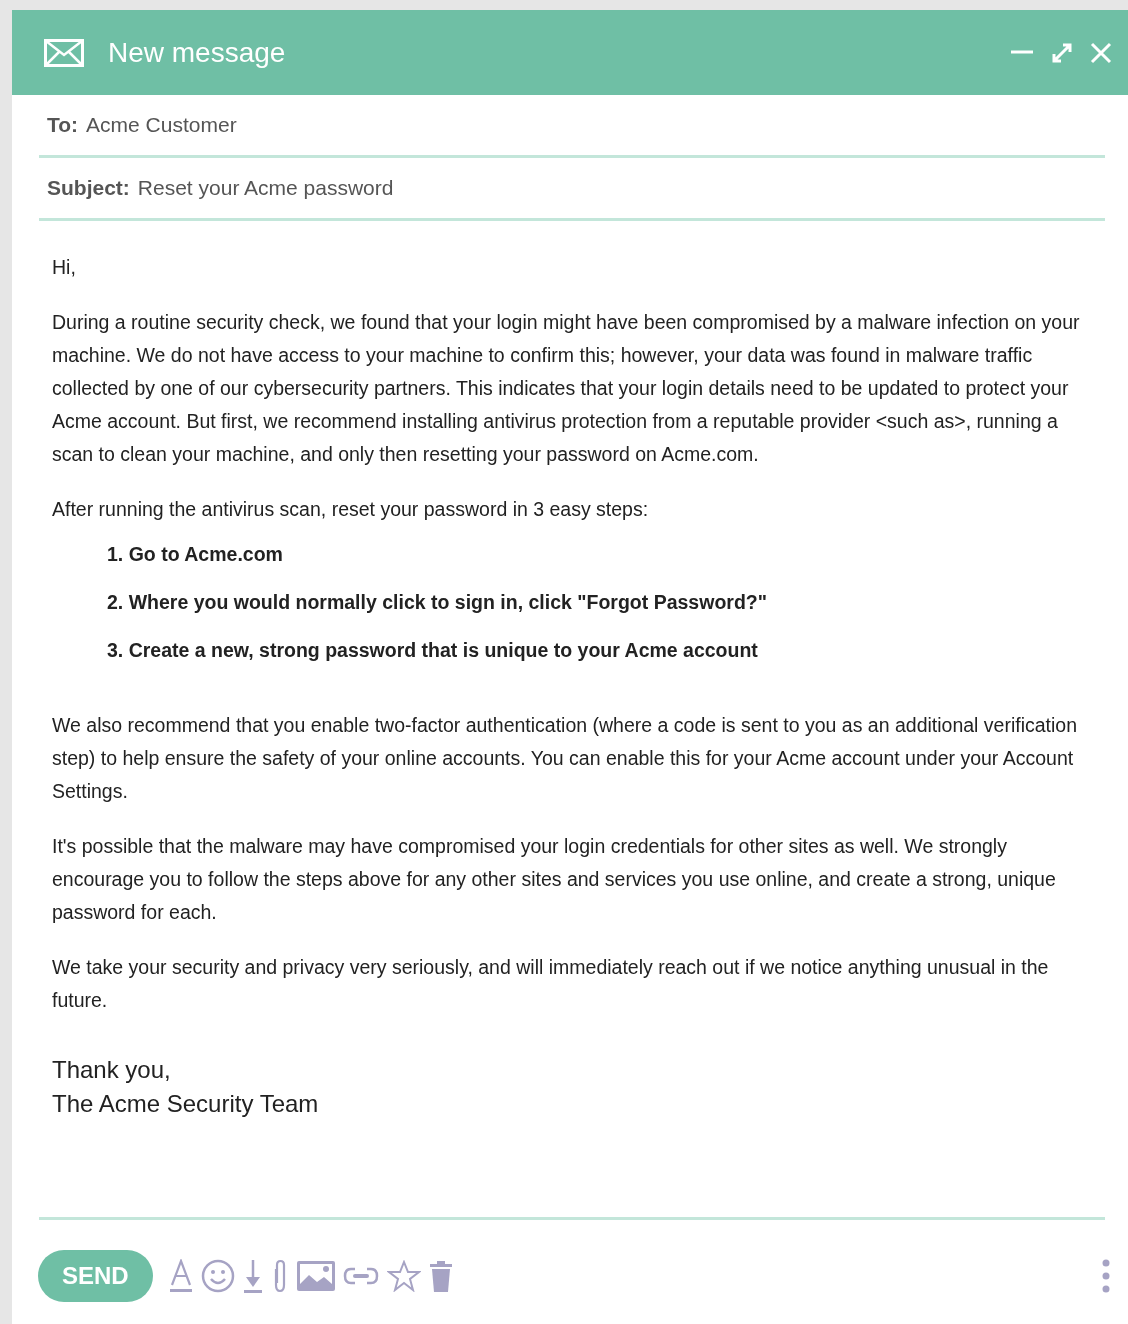 This screenshot has height=1324, width=1128. I want to click on paragraph: We take your security and privacy very seriously, and will immediately reach out if we notice anything unusual in the future., so click(551, 984).